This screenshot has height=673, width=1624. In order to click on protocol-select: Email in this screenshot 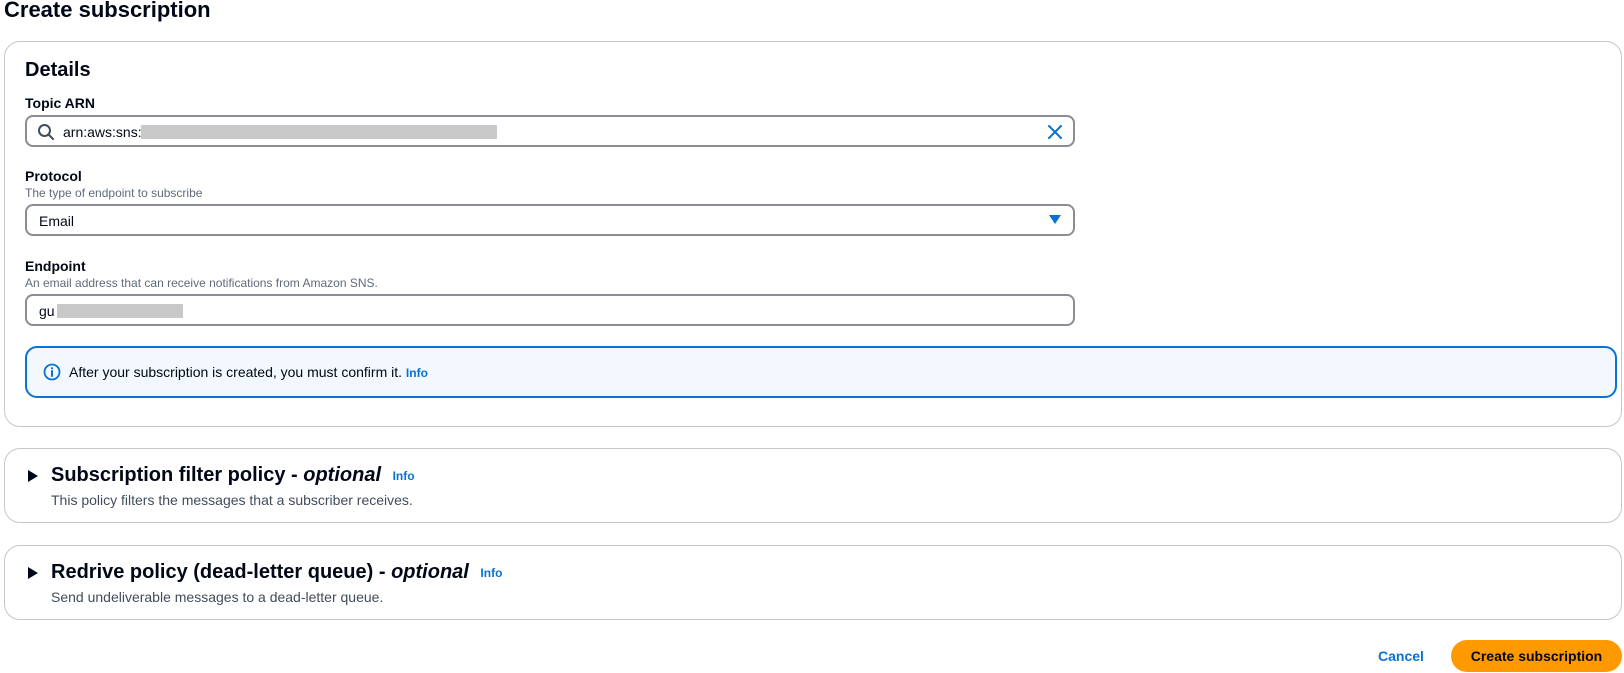, I will do `click(550, 220)`.